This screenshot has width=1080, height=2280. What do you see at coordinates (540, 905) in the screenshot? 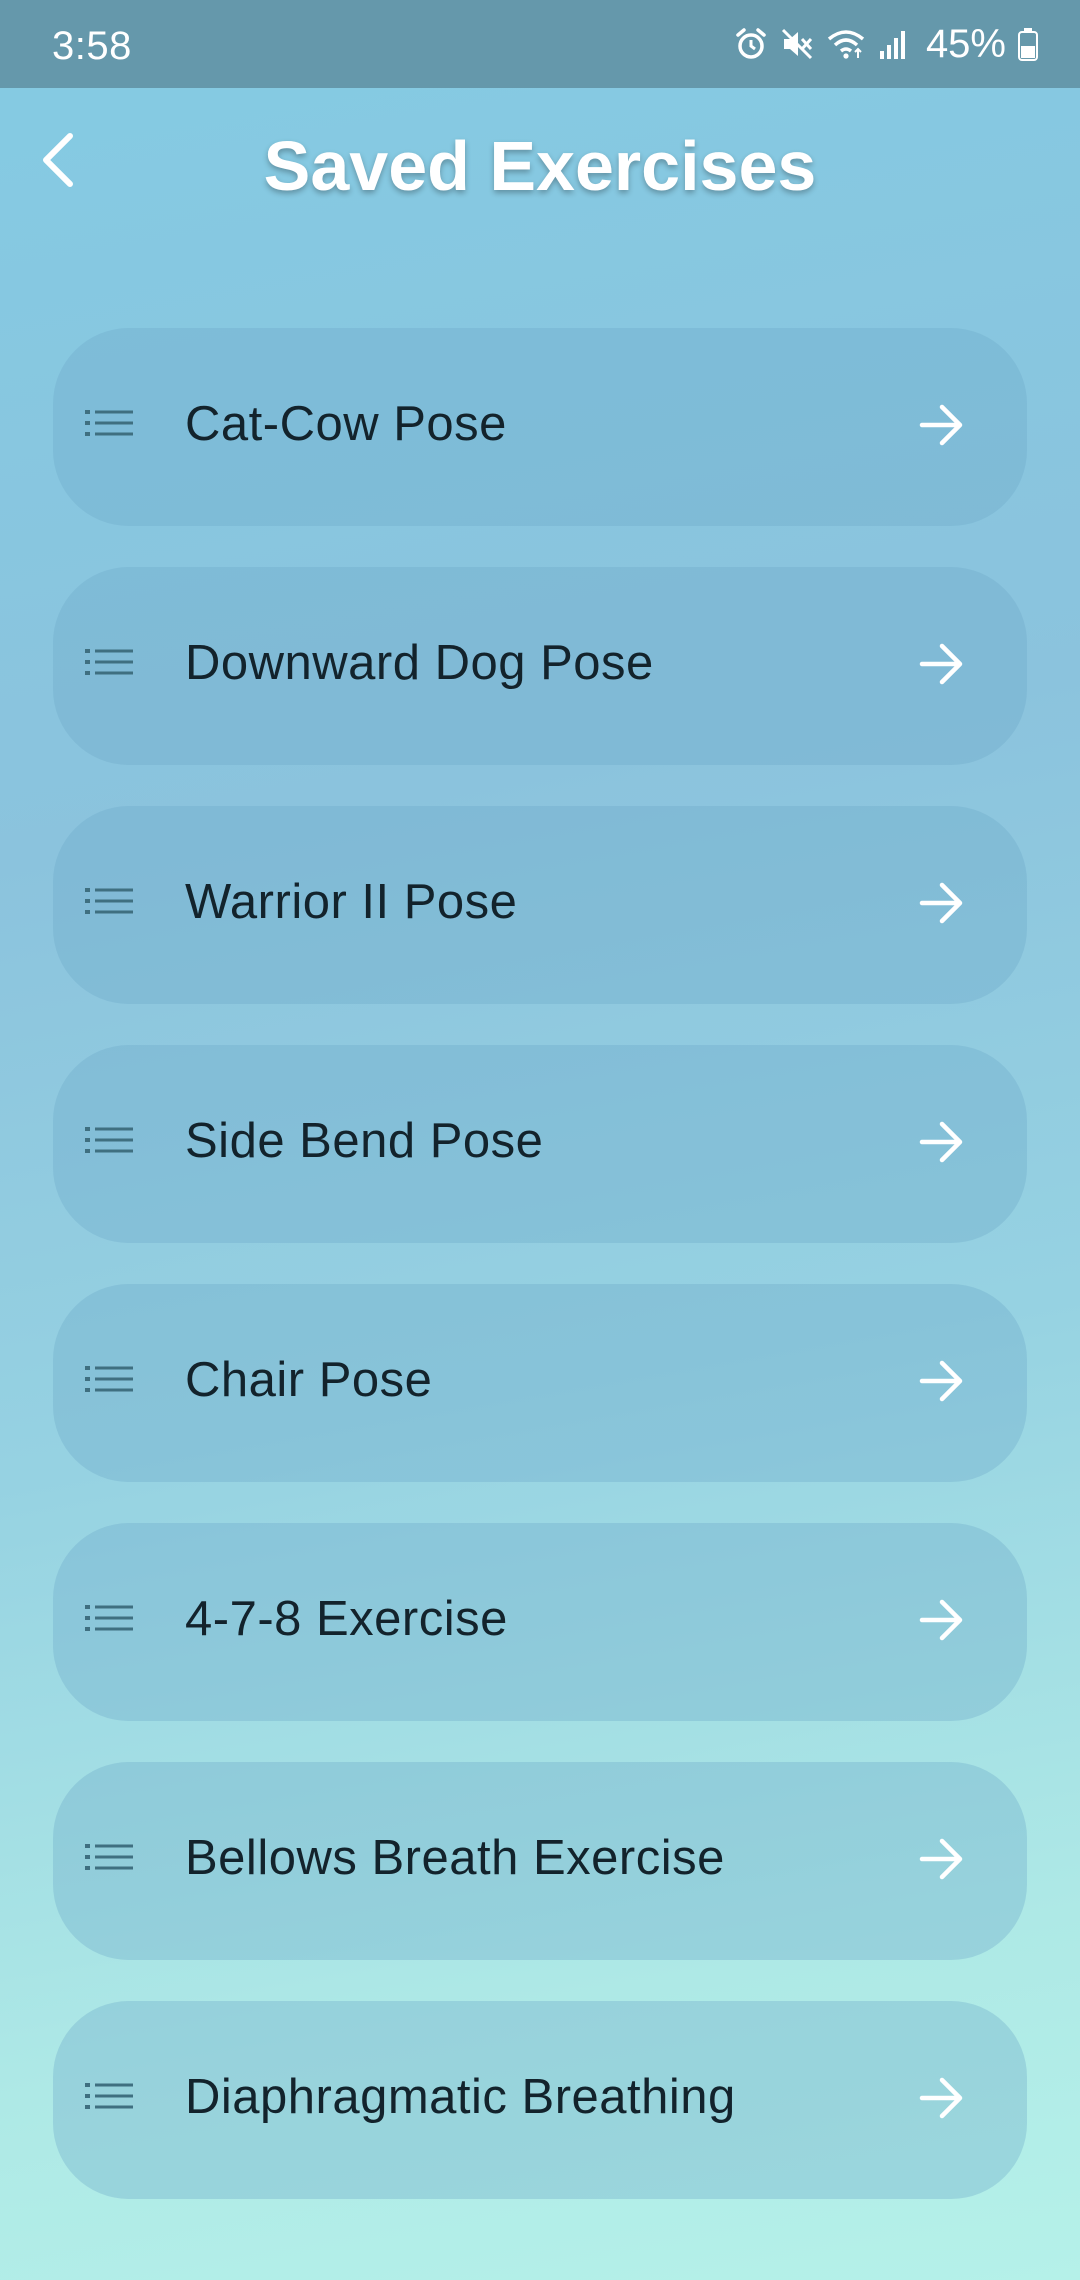
I see `exercise-item: Warrior II Pose` at bounding box center [540, 905].